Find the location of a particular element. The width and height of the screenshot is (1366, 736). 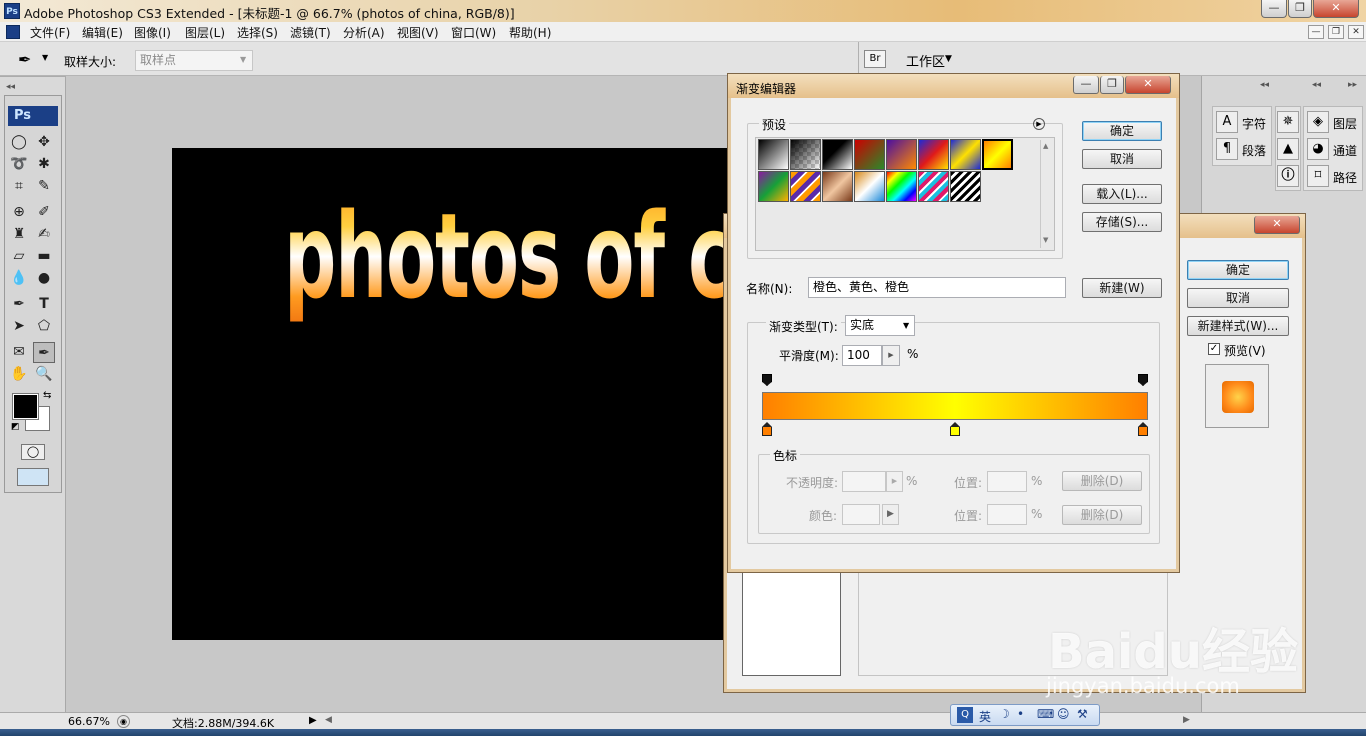

color-stops-row is located at coordinates (955, 430).